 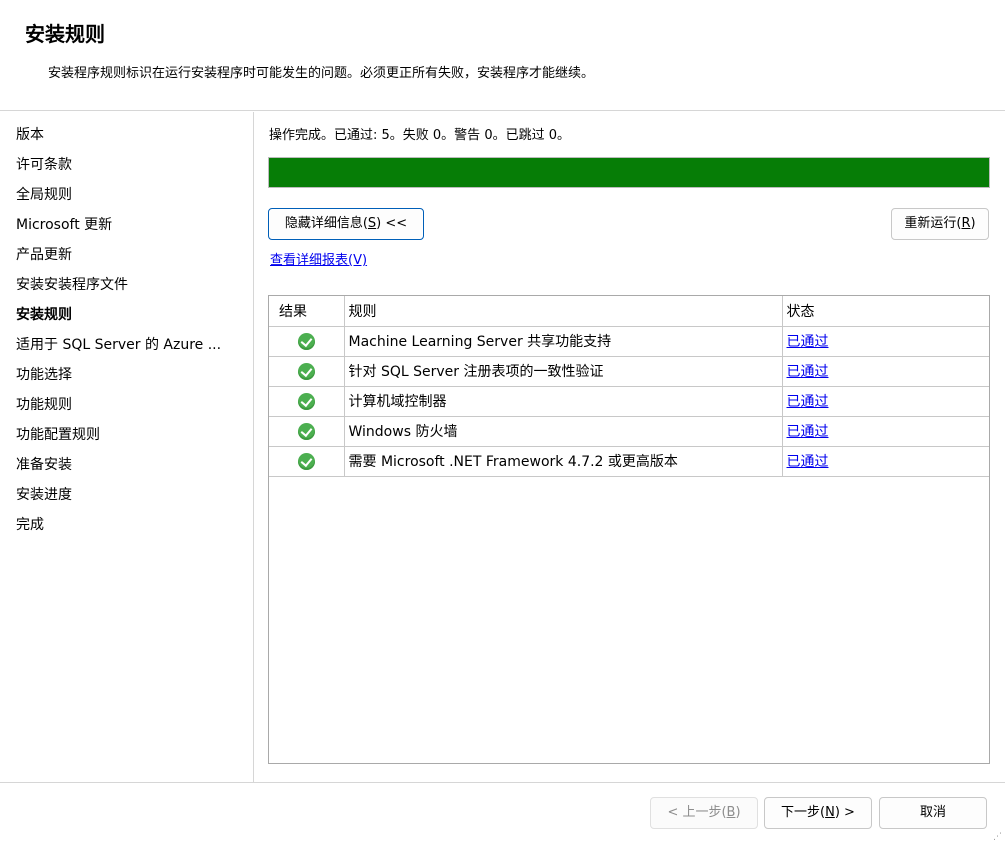 I want to click on step-product-updates: 产品更新, so click(x=44, y=255).